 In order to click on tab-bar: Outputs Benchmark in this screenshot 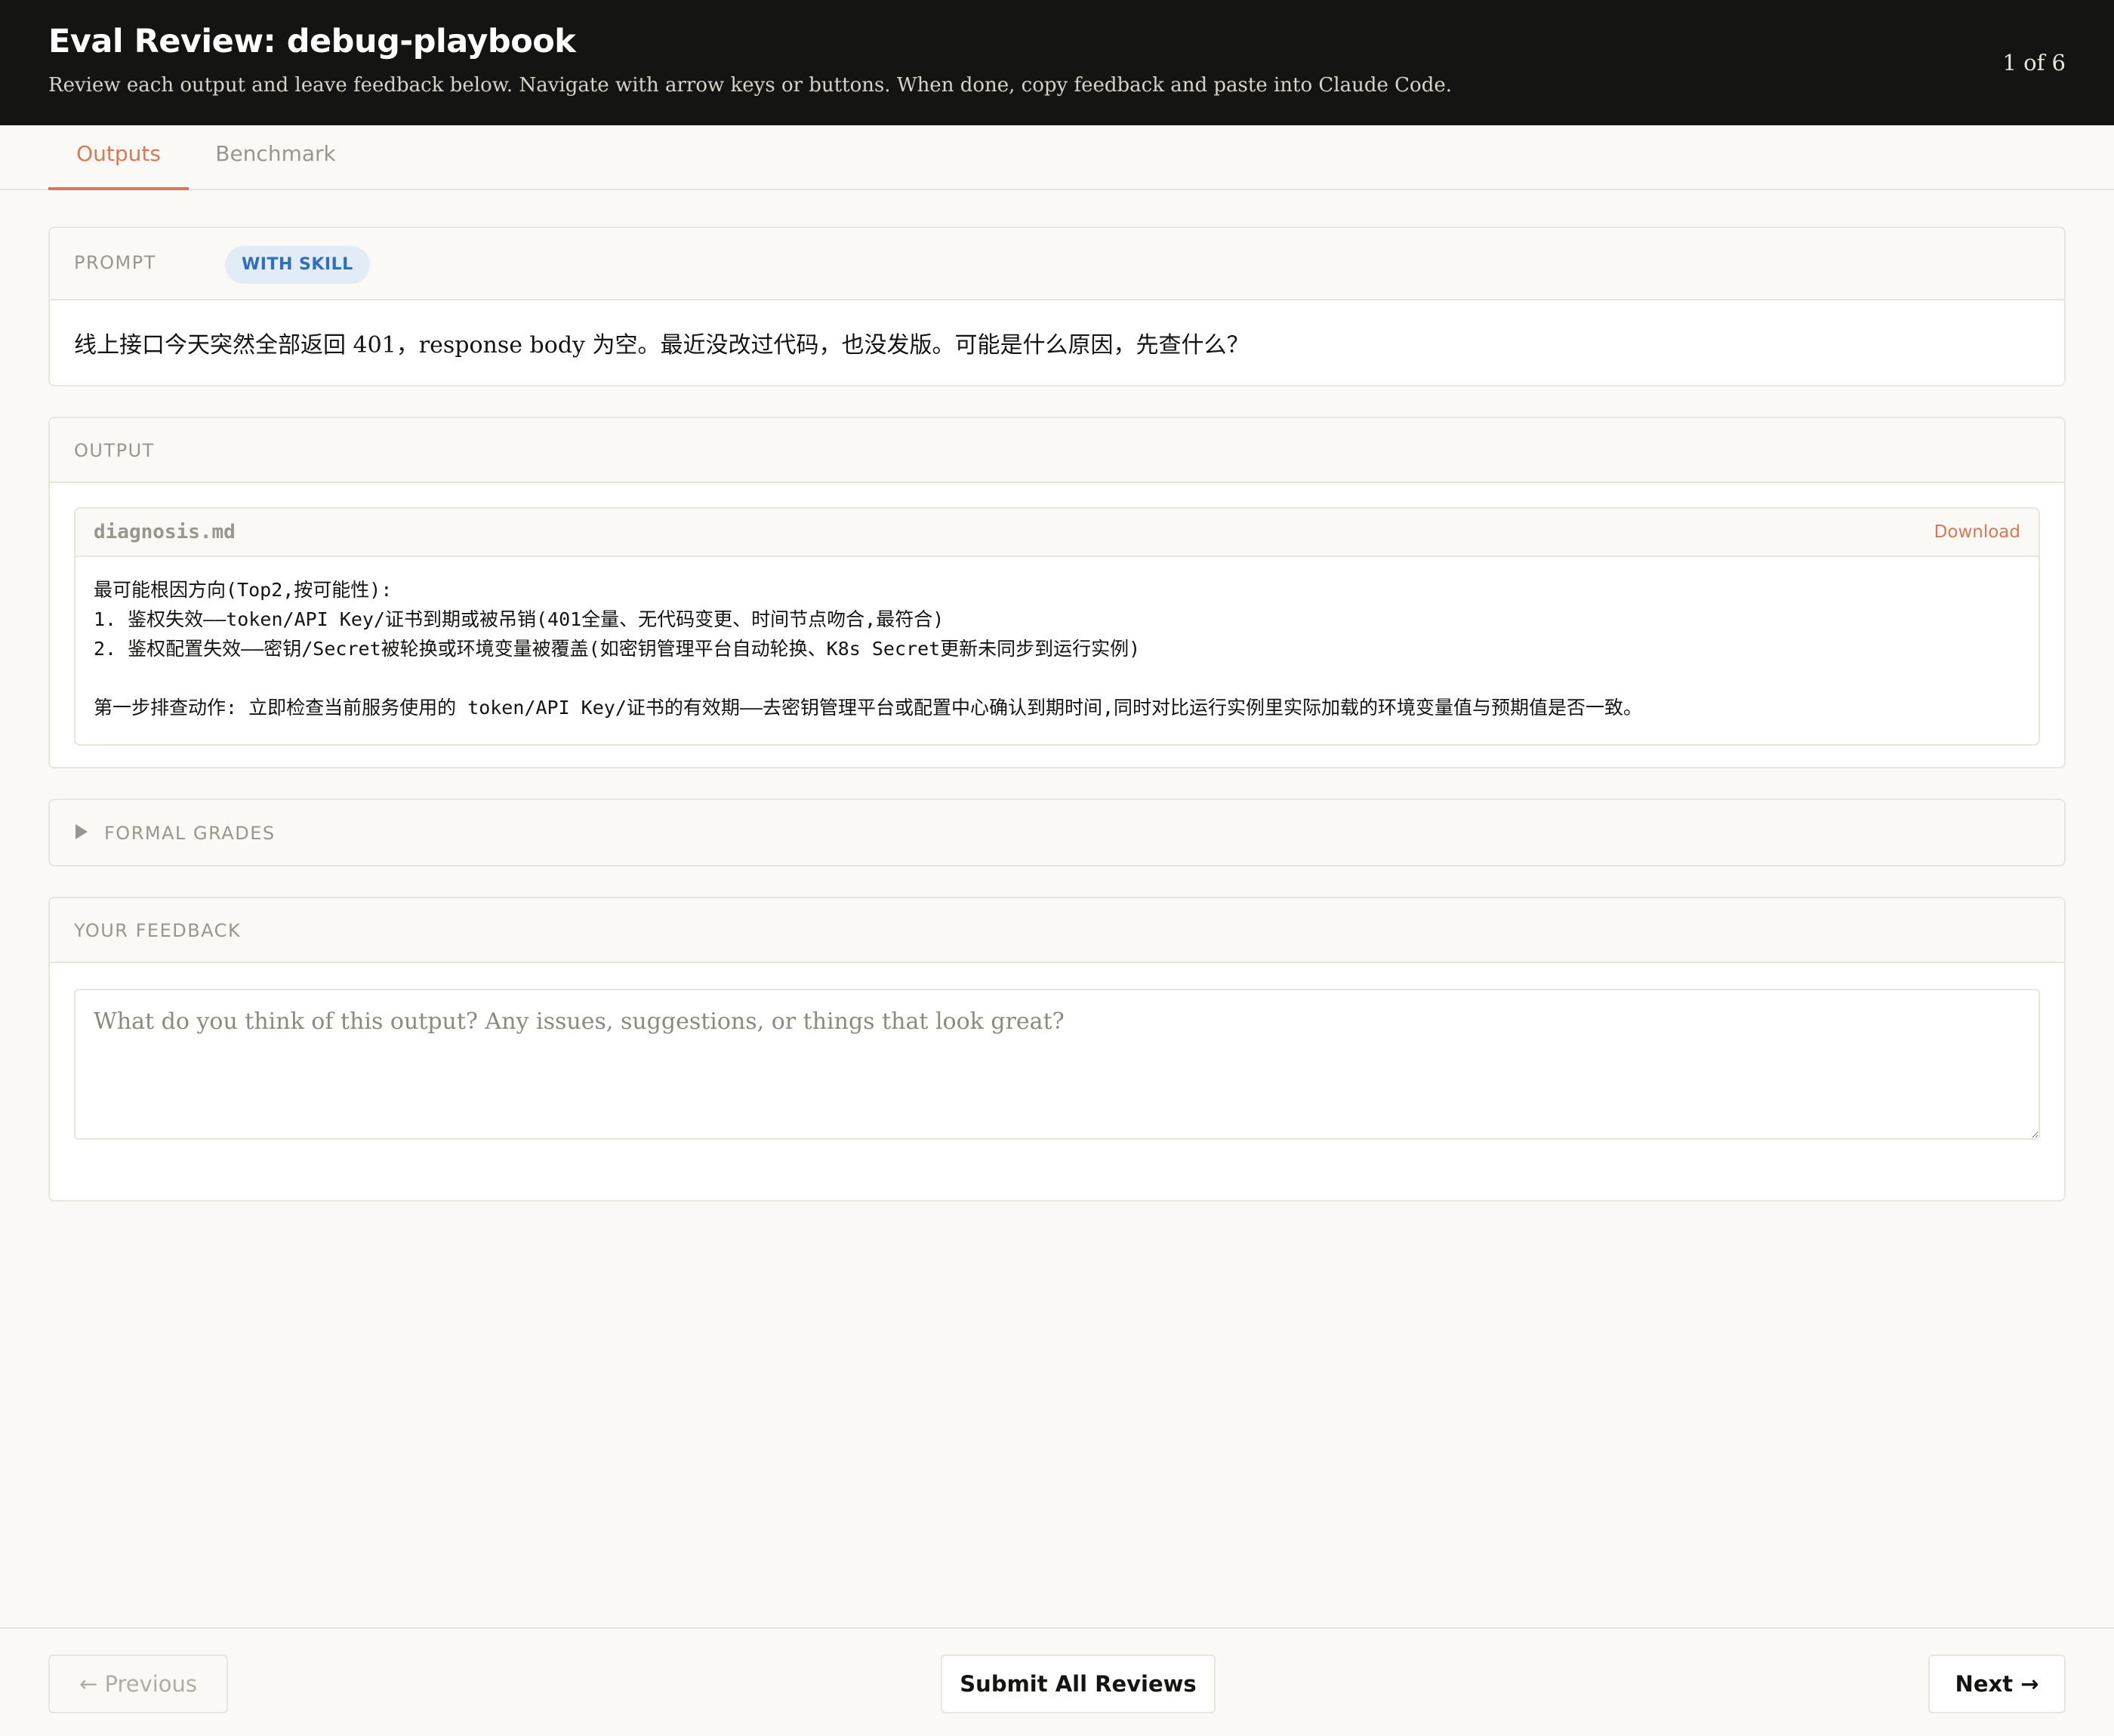, I will do `click(1057, 157)`.